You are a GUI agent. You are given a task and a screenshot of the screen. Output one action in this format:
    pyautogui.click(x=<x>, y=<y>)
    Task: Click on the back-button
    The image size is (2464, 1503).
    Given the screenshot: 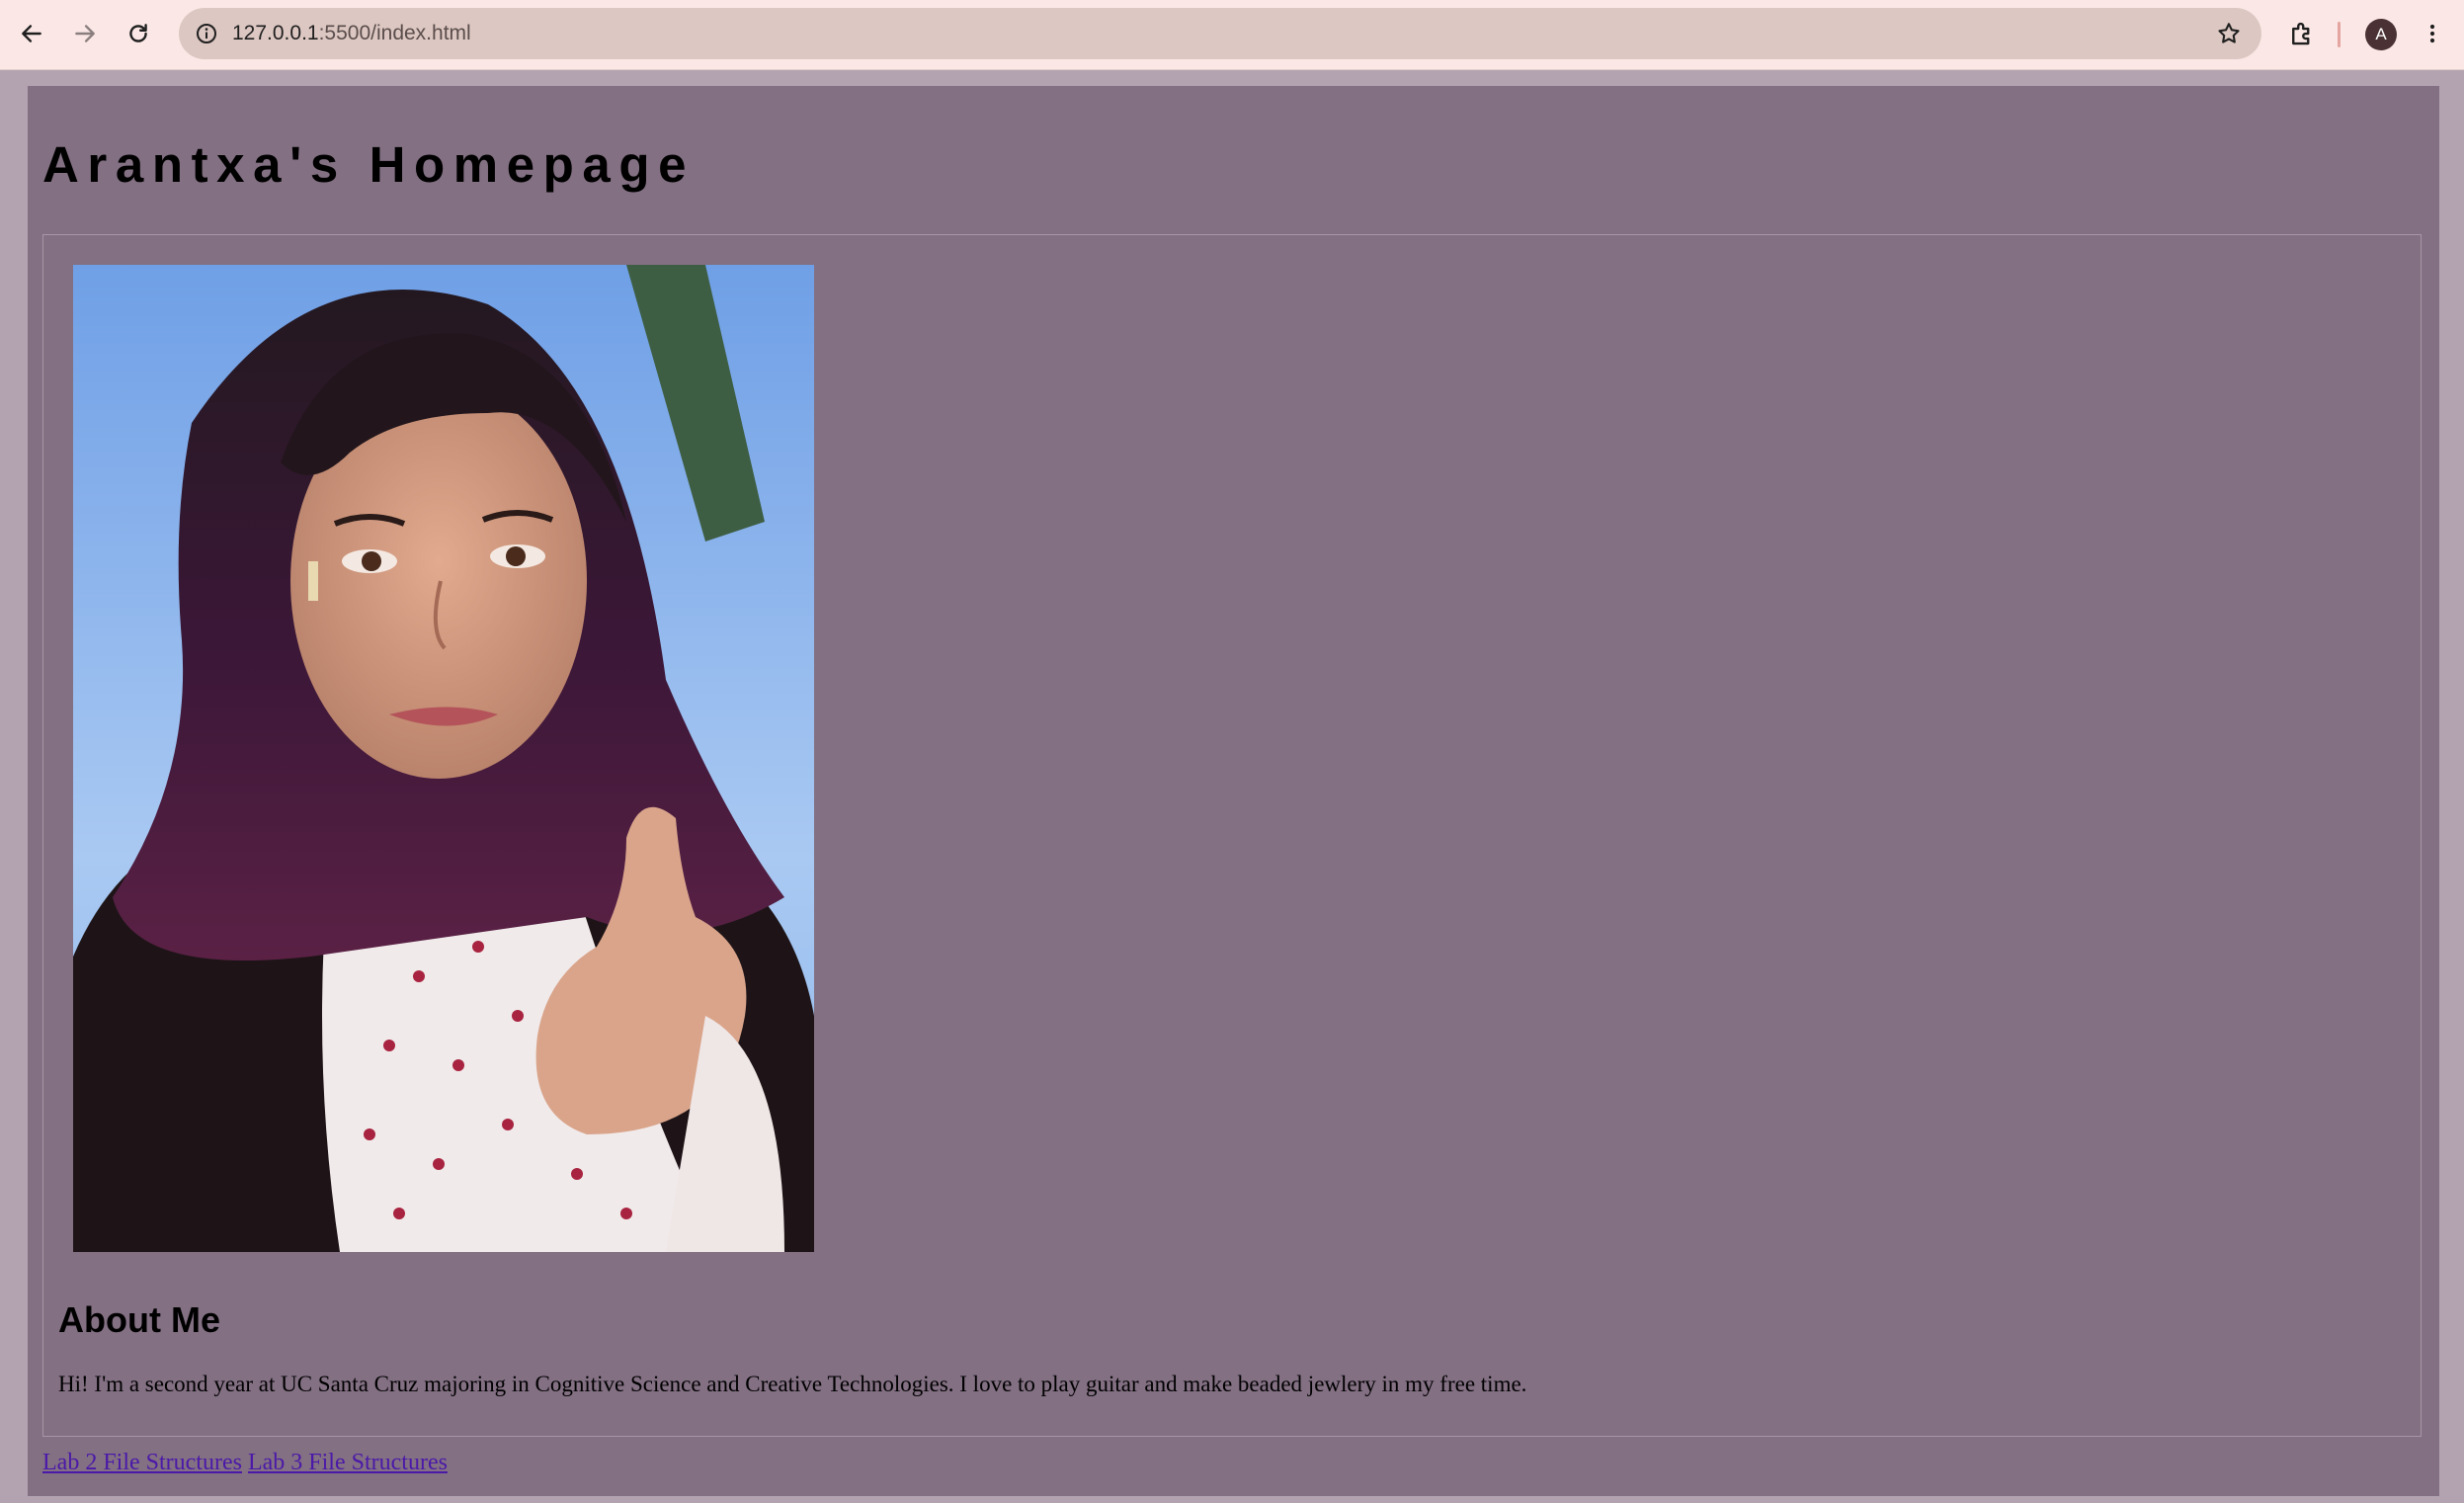 What is the action you would take?
    pyautogui.click(x=31, y=34)
    